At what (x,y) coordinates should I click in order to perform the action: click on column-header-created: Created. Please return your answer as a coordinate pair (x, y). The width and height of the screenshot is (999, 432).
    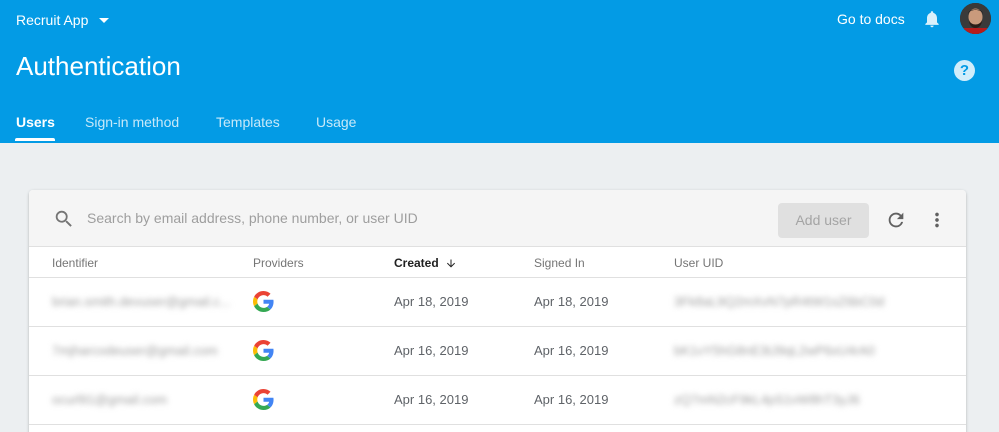
    Looking at the image, I should click on (425, 263).